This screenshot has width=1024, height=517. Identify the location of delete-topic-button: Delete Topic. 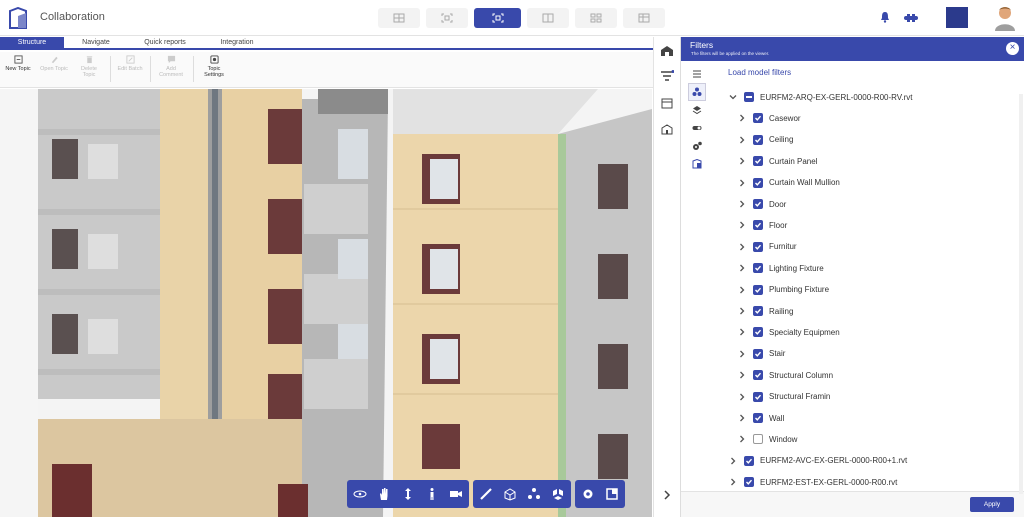
(89, 66).